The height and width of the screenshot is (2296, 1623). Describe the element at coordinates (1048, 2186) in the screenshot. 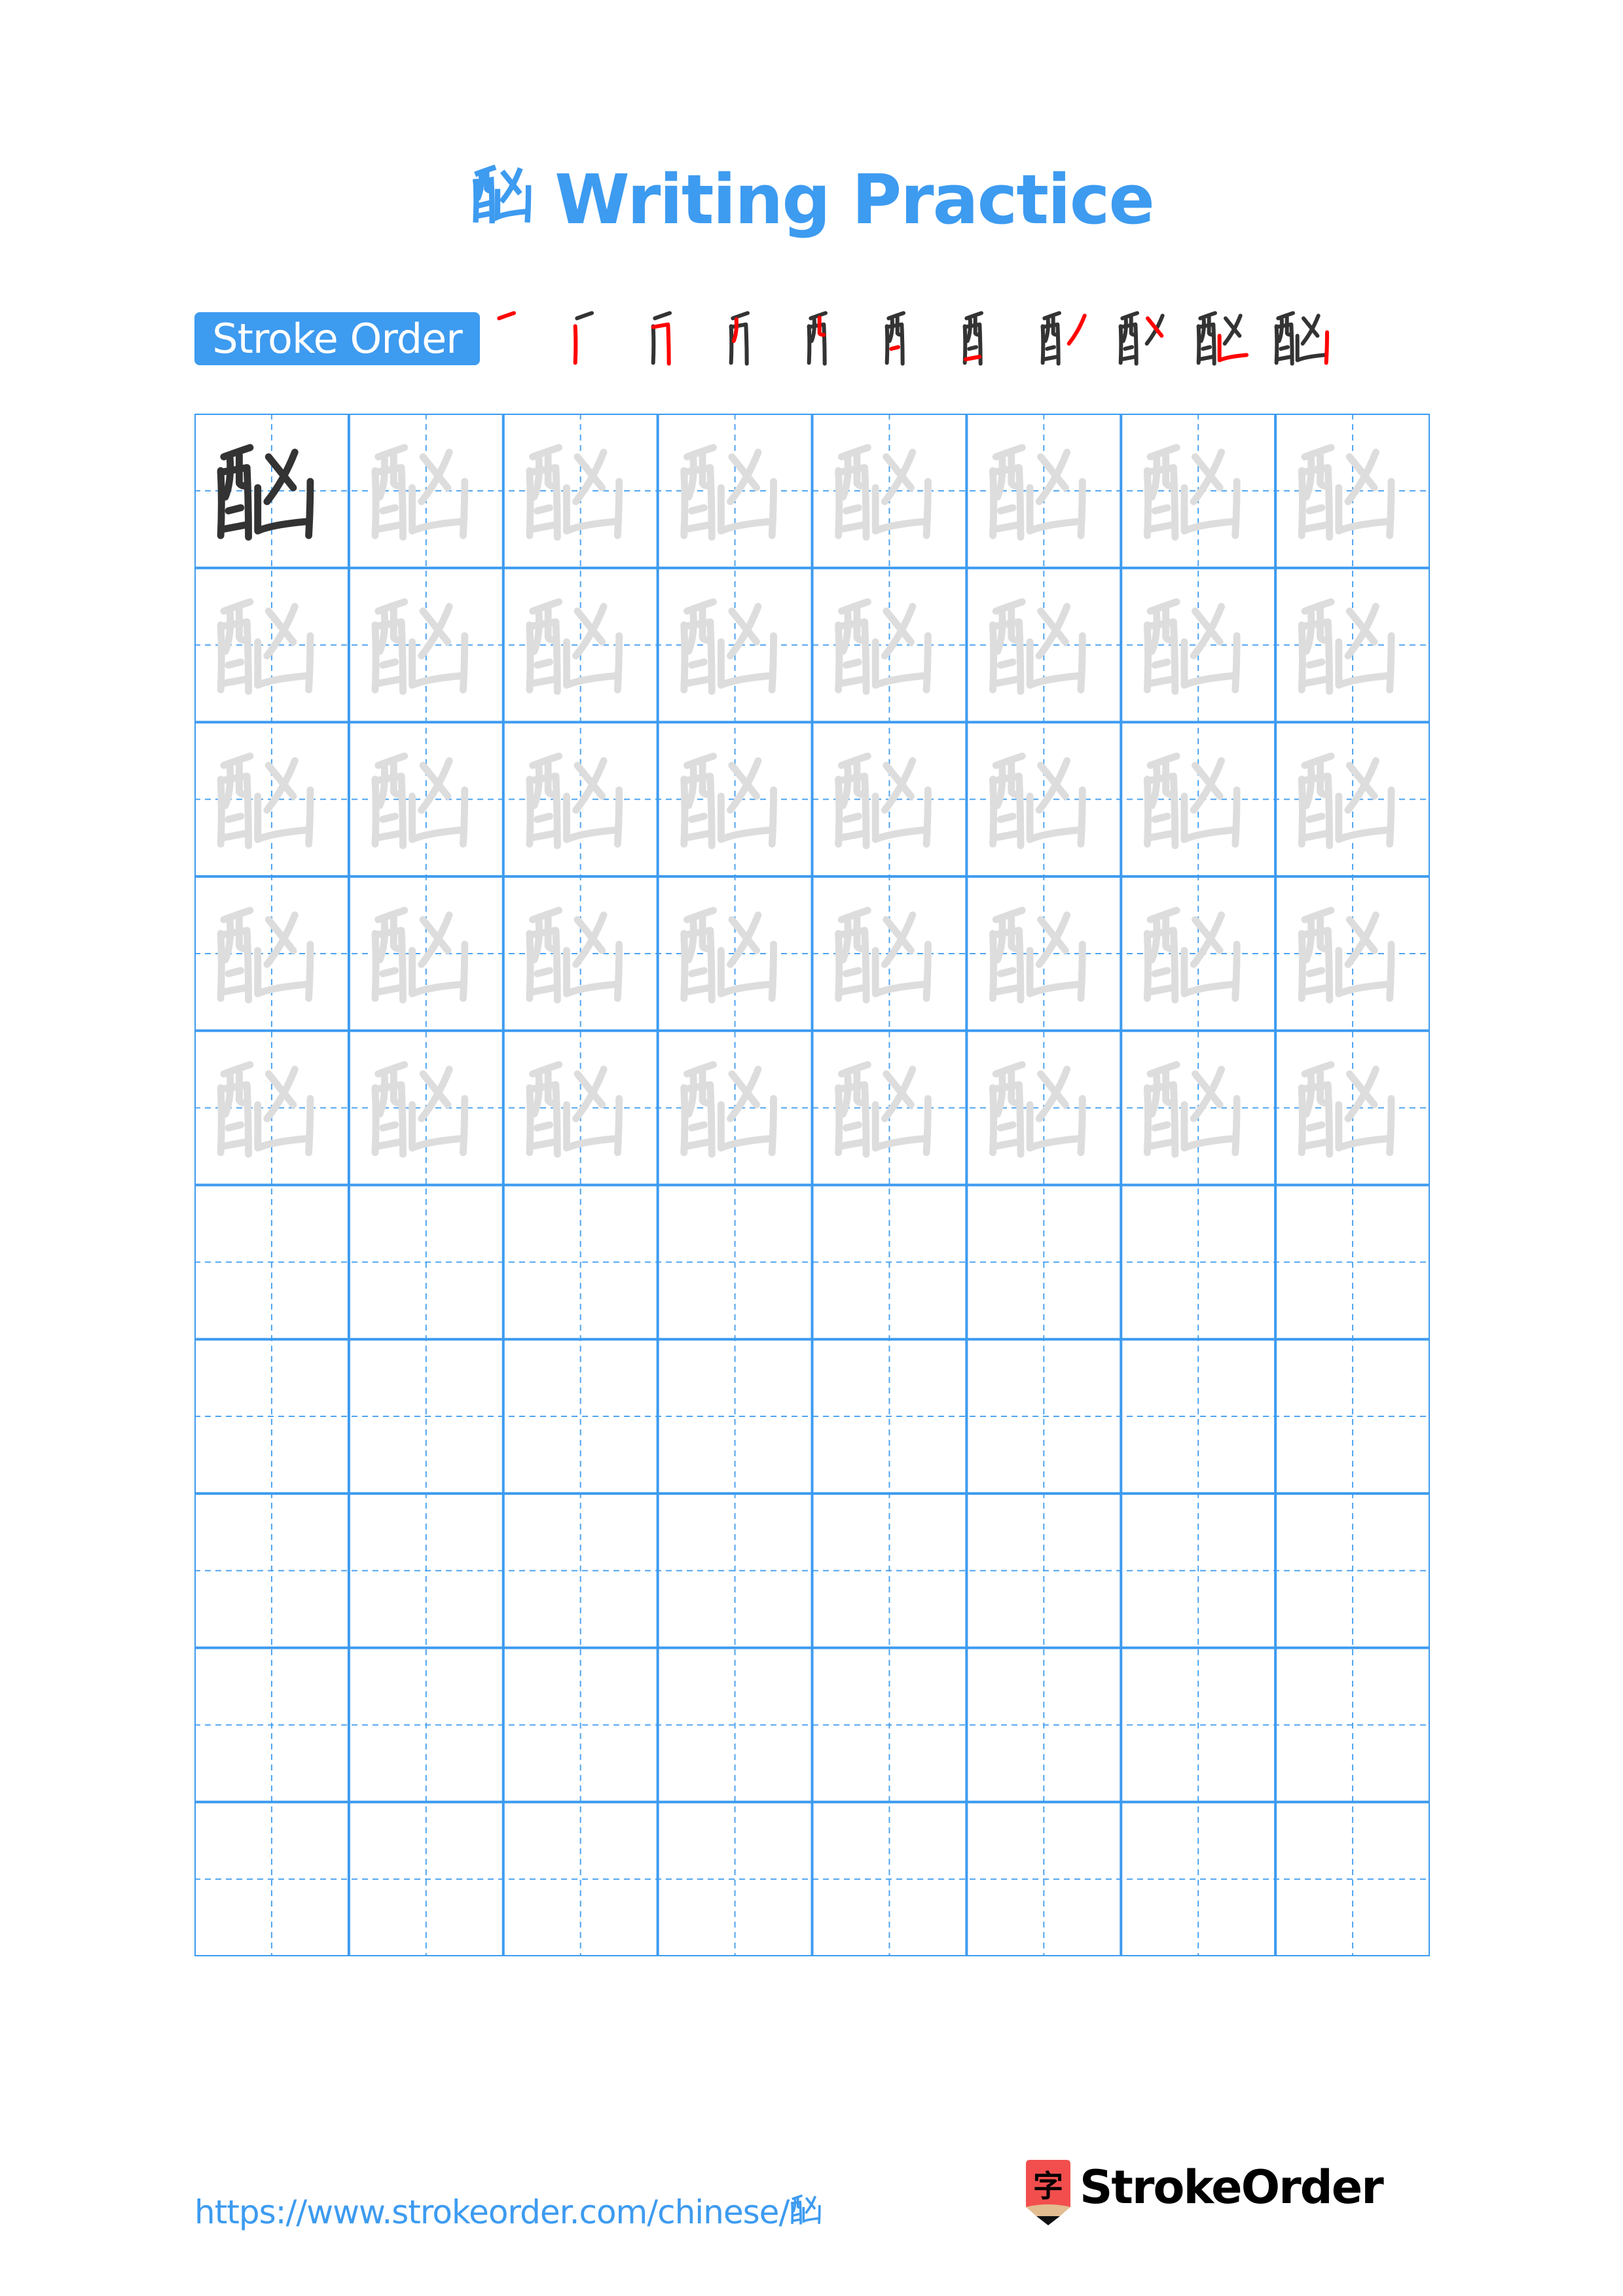

I see `logo-glyph: 字` at that location.